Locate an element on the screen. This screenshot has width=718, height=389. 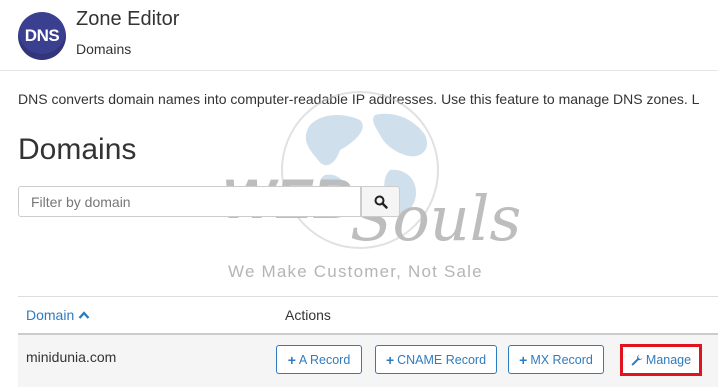
cname-record-label: CNAME Record is located at coordinates (442, 359).